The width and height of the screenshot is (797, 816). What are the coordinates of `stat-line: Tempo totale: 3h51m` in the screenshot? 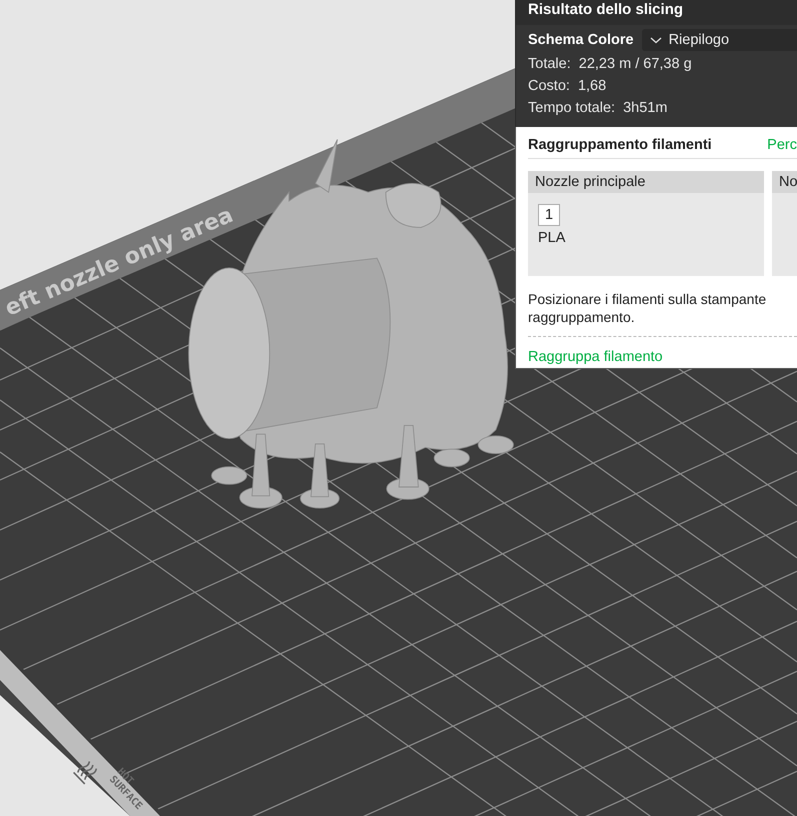 It's located at (597, 108).